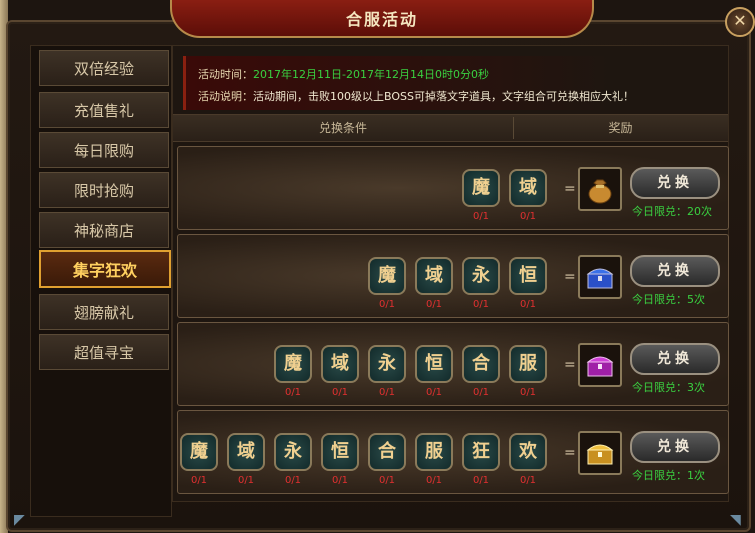 The width and height of the screenshot is (755, 533). Describe the element at coordinates (19, 520) in the screenshot. I see `corner-ornament-icon: ◤` at that location.